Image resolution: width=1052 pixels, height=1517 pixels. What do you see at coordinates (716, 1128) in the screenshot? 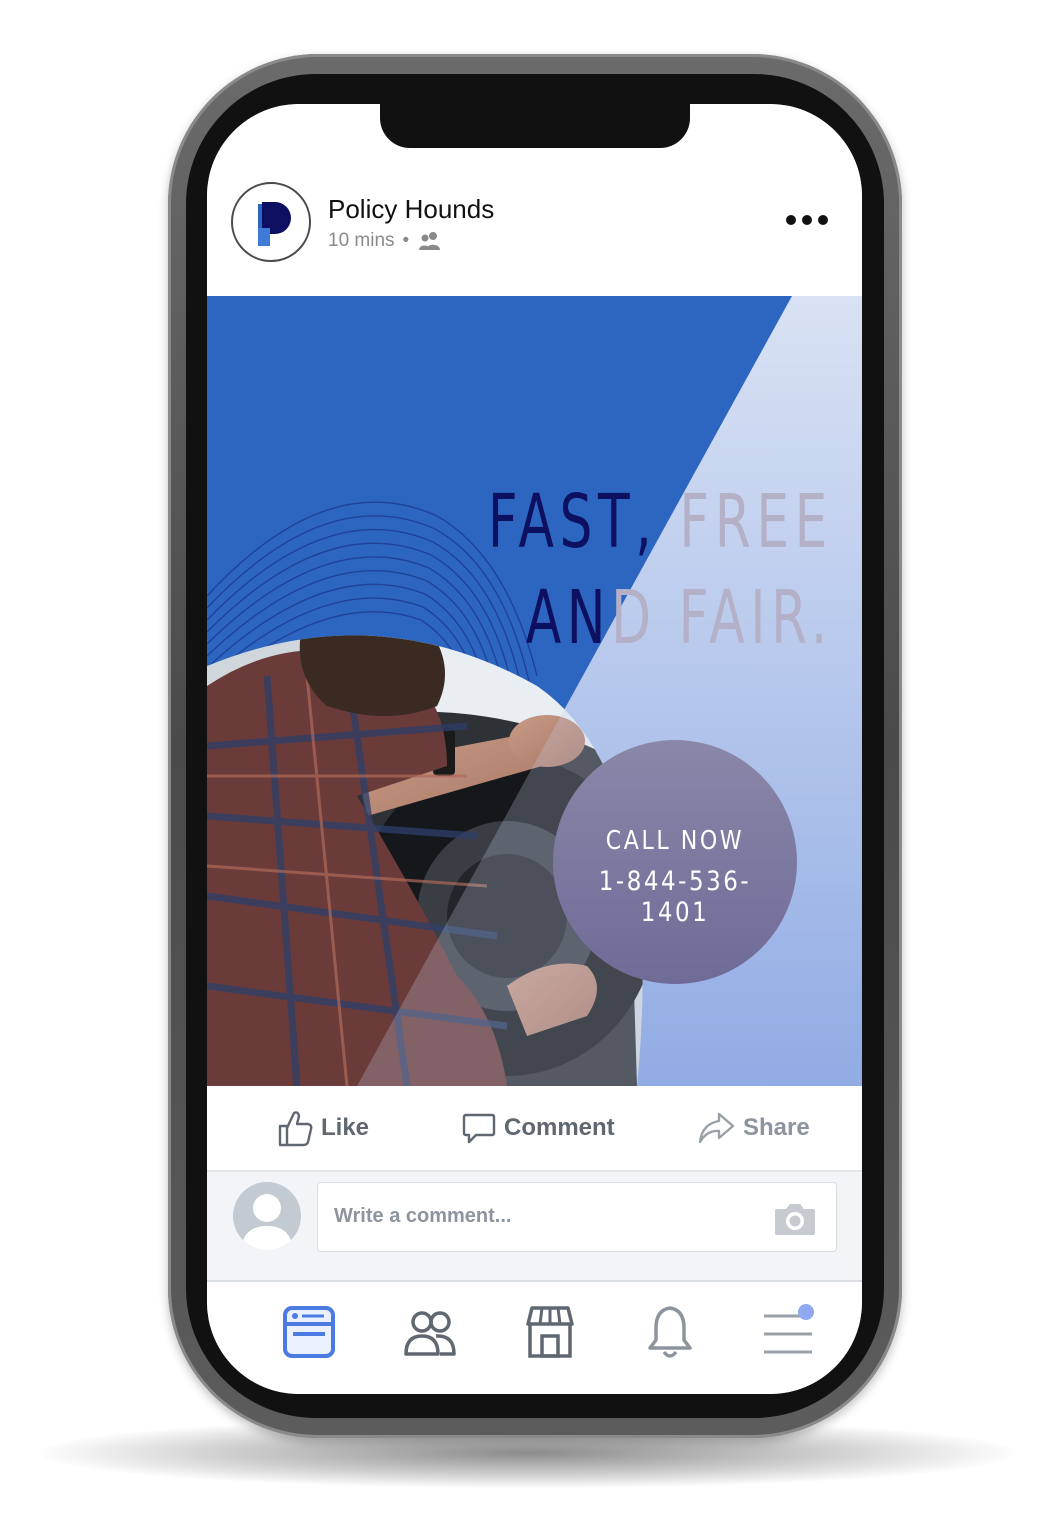
I see `share-arrow-icon` at bounding box center [716, 1128].